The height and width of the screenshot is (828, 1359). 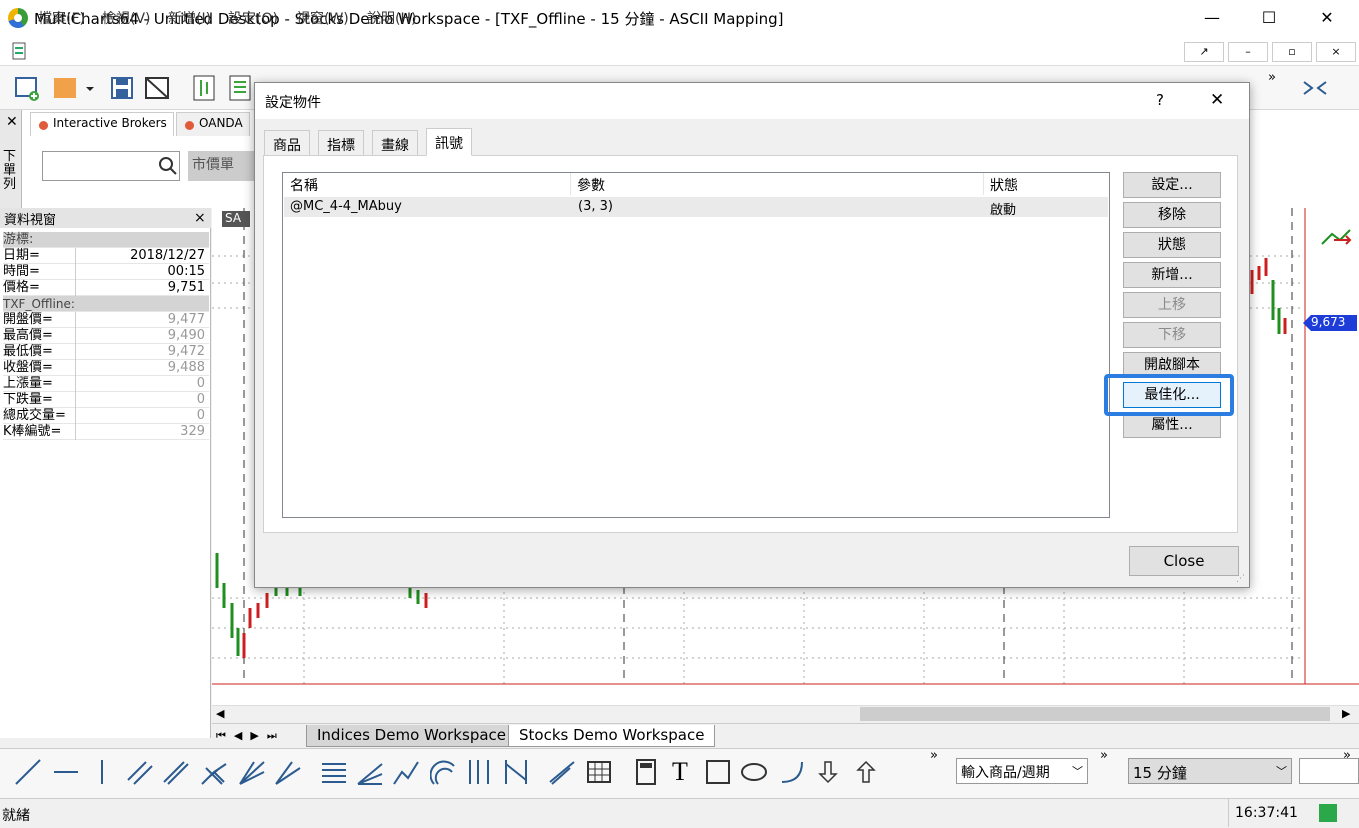 What do you see at coordinates (28, 772) in the screenshot?
I see `trend-line-icon` at bounding box center [28, 772].